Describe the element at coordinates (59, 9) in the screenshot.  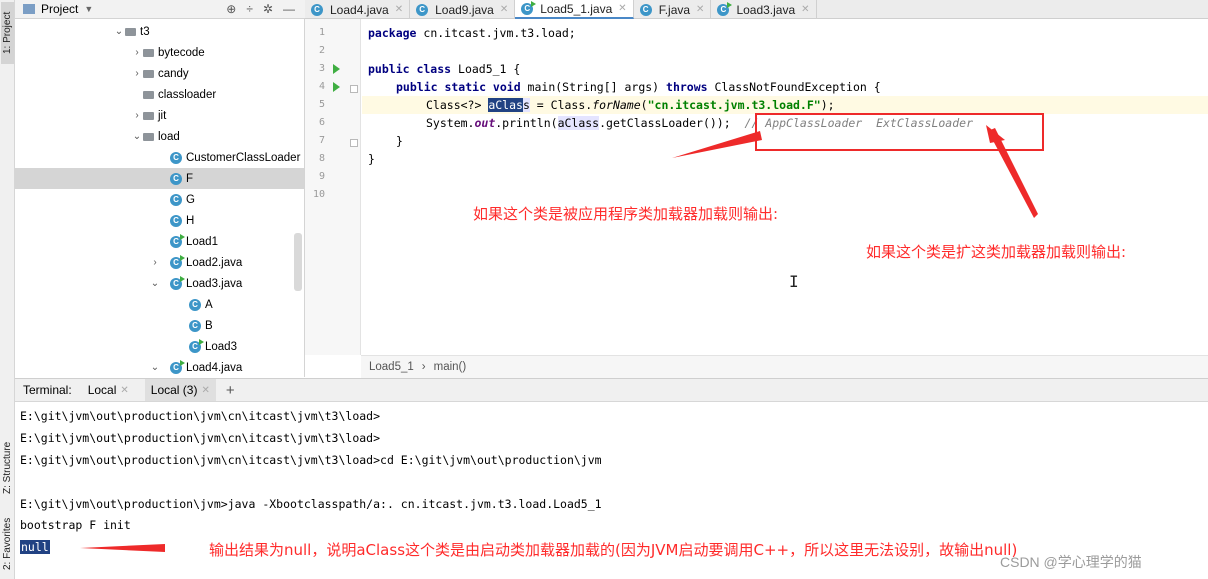
I see `project-panel-title: Project` at that location.